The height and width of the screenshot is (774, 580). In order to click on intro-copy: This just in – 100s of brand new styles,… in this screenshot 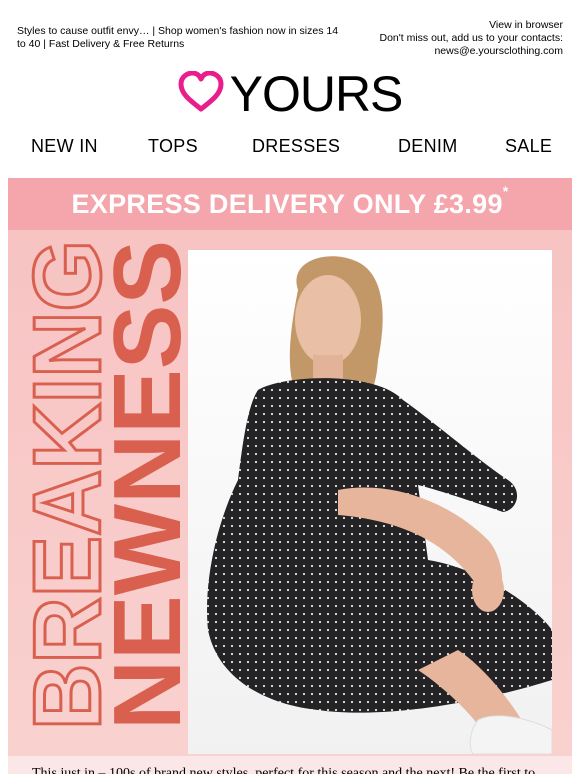, I will do `click(290, 765)`.